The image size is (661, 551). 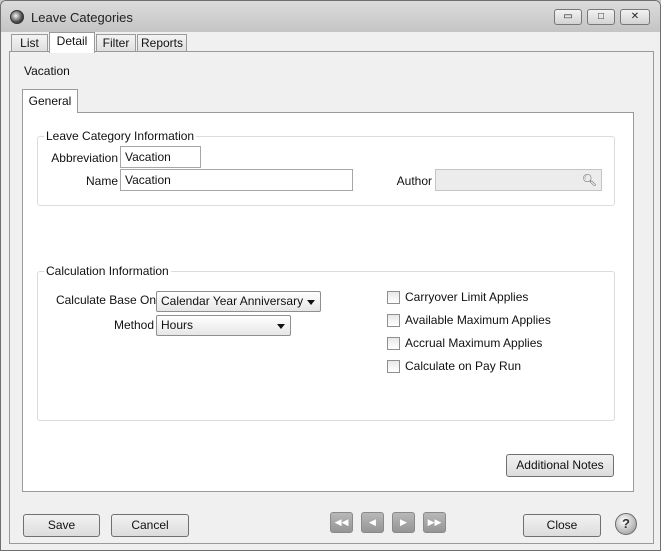 What do you see at coordinates (61, 525) in the screenshot?
I see `save-button: Save` at bounding box center [61, 525].